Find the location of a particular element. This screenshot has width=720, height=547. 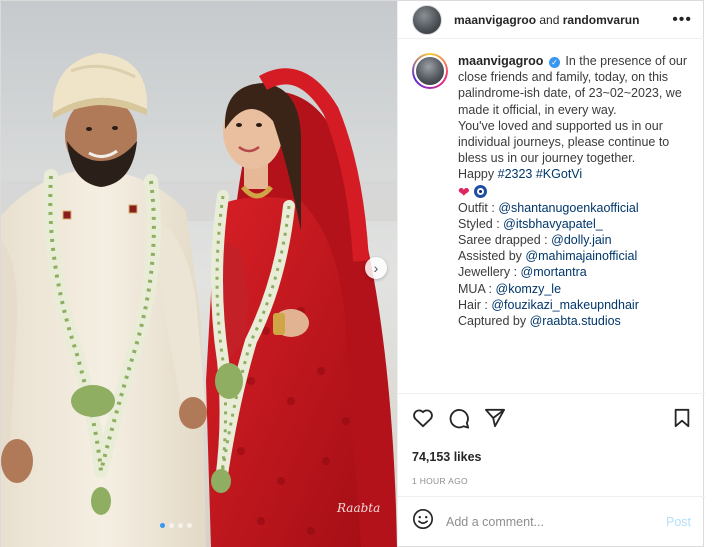

credit-line: Assisted by @mahimajainofficial is located at coordinates (548, 256).